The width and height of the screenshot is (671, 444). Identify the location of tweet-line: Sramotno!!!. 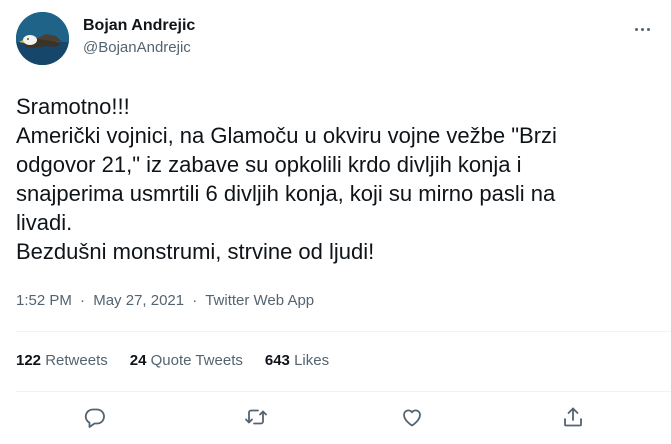
(73, 106).